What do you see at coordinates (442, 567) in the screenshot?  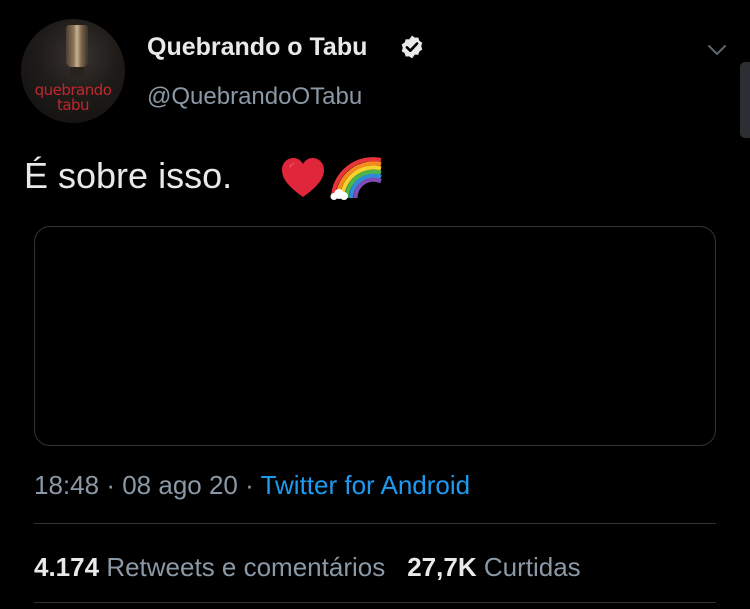 I see `likes-count: 27,7K` at bounding box center [442, 567].